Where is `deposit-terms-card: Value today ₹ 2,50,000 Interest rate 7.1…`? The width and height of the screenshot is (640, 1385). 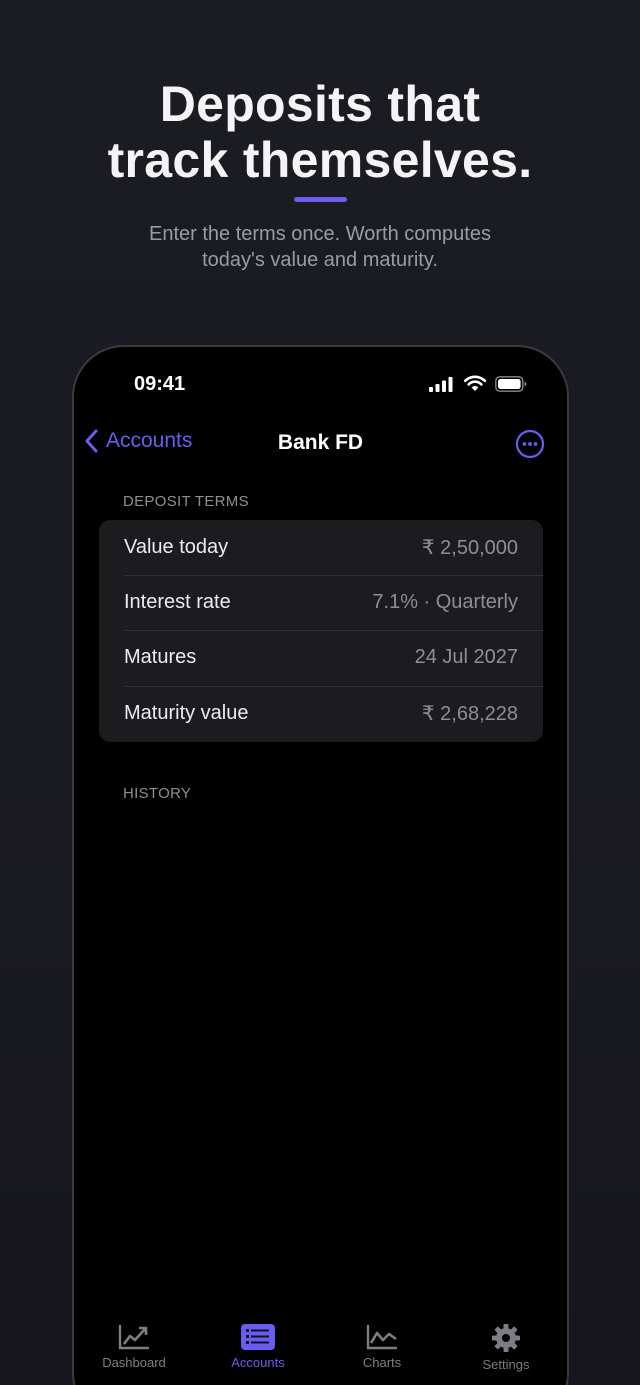 deposit-terms-card: Value today ₹ 2,50,000 Interest rate 7.1… is located at coordinates (321, 631).